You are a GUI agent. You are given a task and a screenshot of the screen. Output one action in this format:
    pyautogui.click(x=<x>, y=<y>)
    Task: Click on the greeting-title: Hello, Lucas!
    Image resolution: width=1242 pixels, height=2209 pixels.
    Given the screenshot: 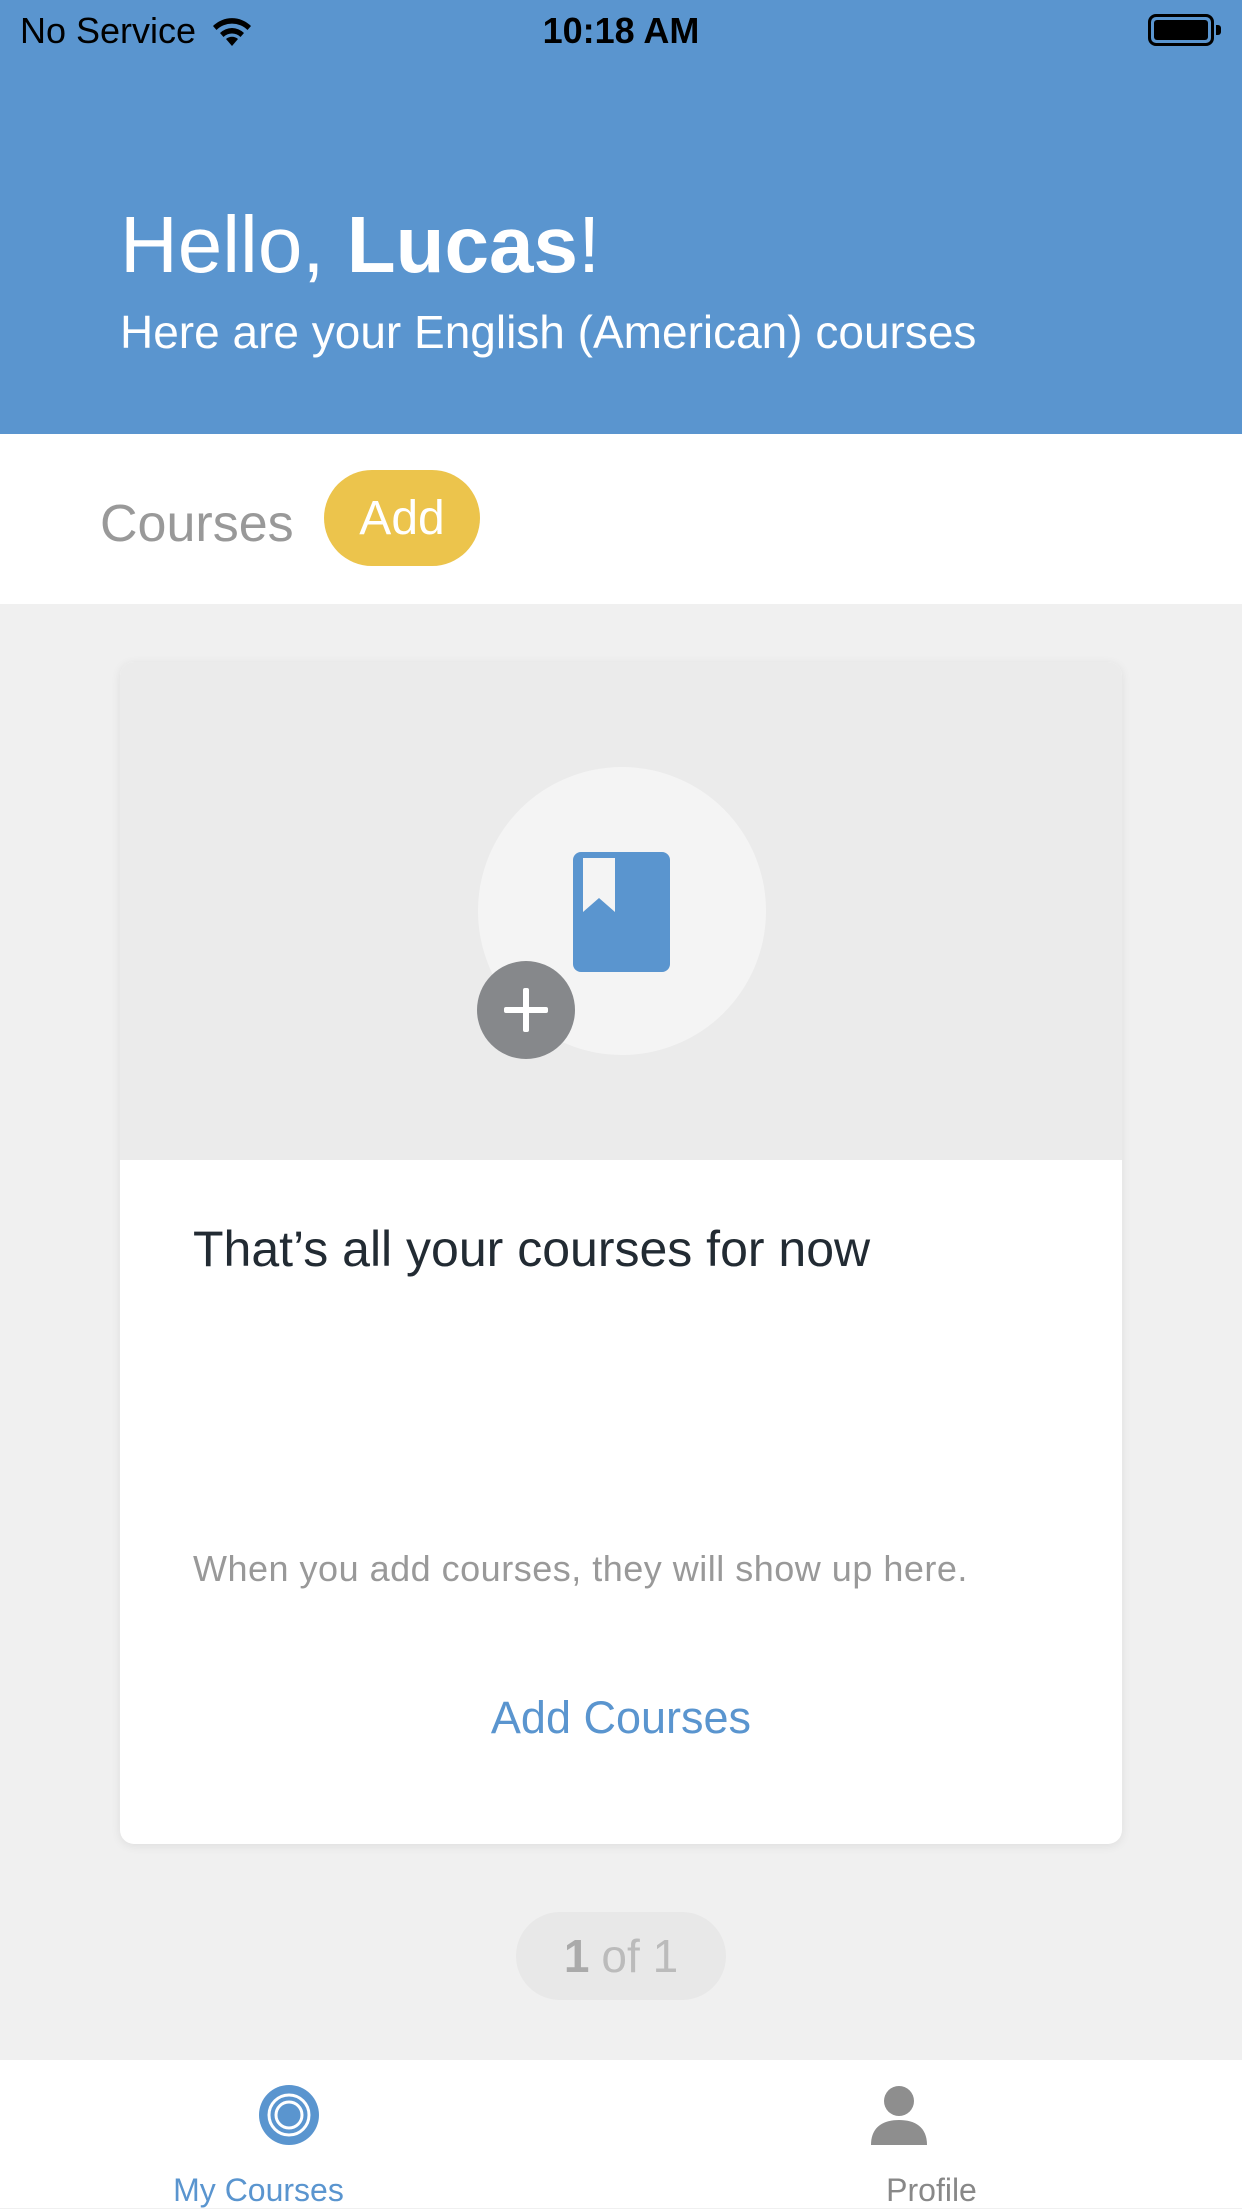 What is the action you would take?
    pyautogui.click(x=360, y=245)
    